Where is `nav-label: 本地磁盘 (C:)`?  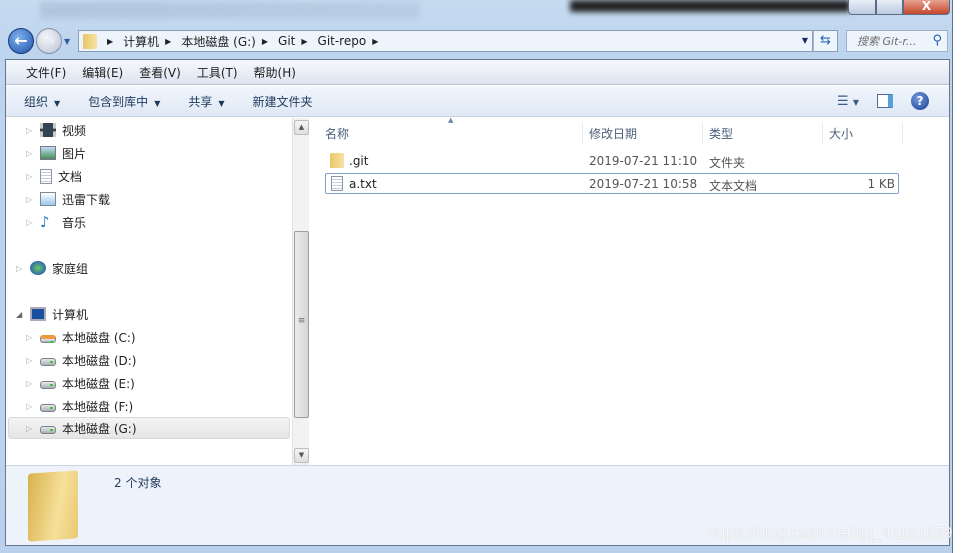
nav-label: 本地磁盘 (C:) is located at coordinates (99, 337).